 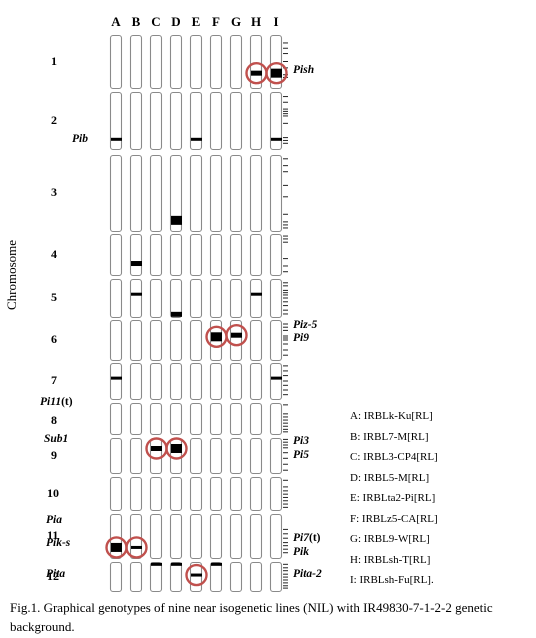 I want to click on gene-label-pik-s: Pik-s, so click(x=58, y=543).